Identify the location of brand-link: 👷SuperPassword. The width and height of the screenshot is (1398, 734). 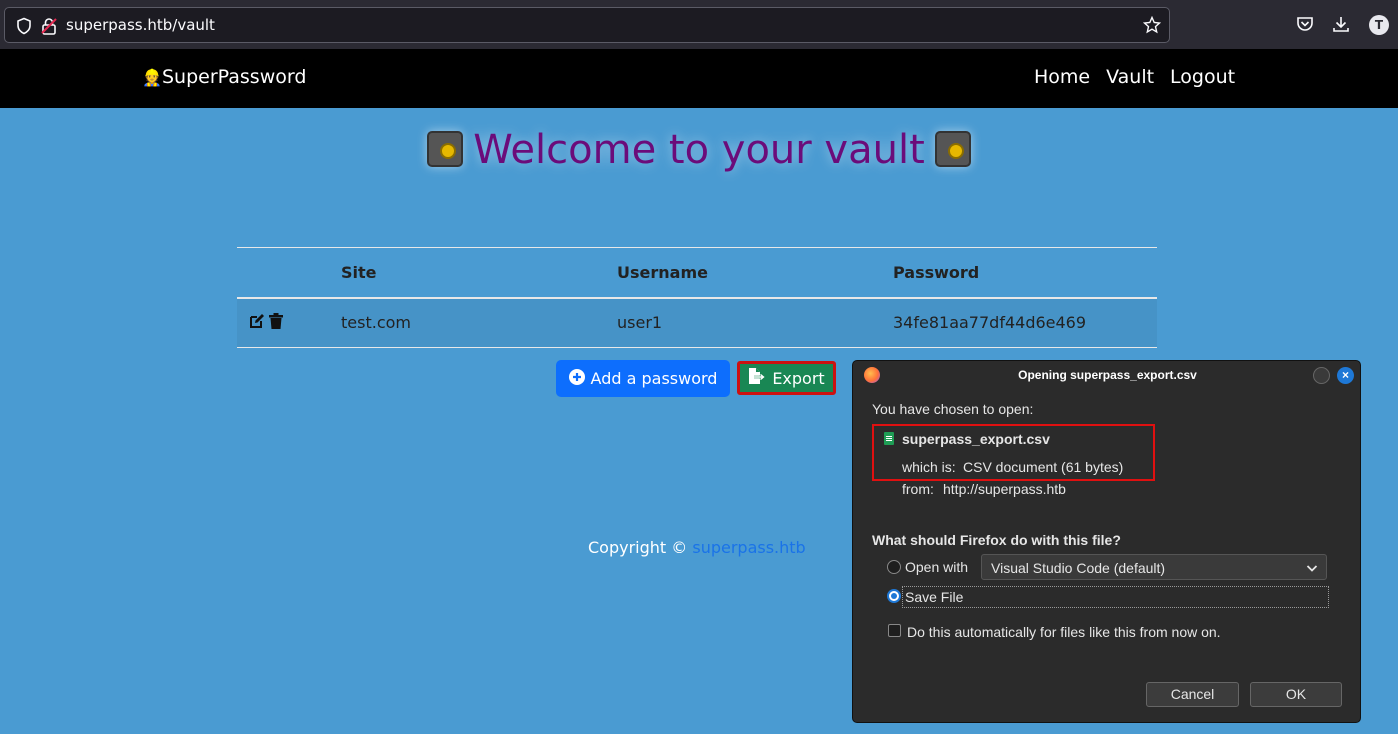
(224, 77).